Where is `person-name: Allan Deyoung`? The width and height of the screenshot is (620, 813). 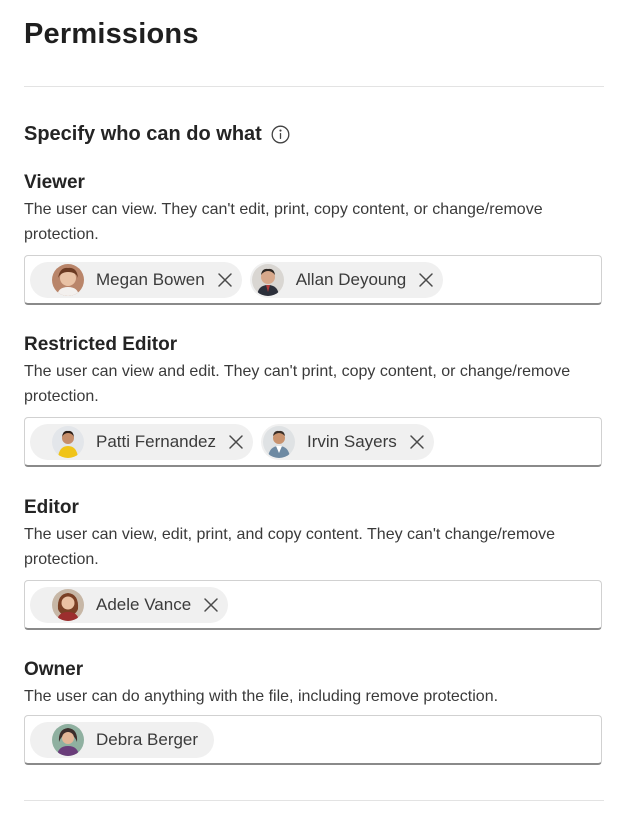 person-name: Allan Deyoung is located at coordinates (351, 279).